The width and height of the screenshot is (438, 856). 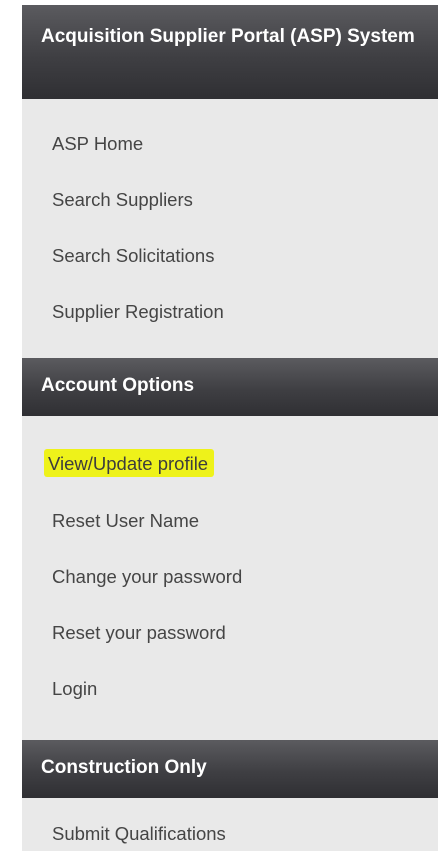 What do you see at coordinates (133, 255) in the screenshot?
I see `nav-item-label: Search Solicitations` at bounding box center [133, 255].